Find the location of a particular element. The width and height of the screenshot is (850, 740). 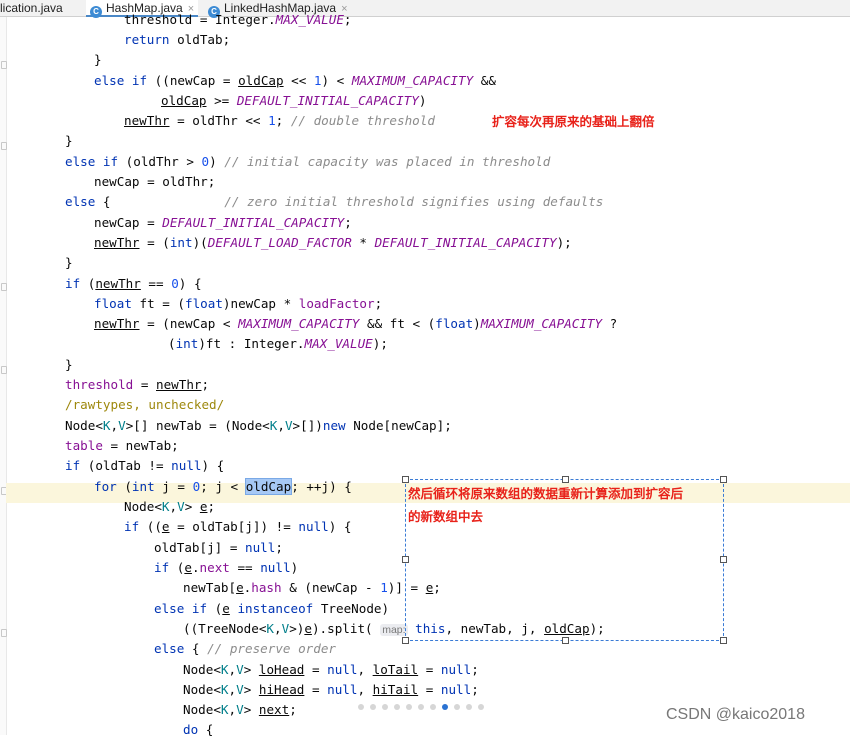

code-line: threshold = Integer.MAX_VALUE; is located at coordinates (238, 20).